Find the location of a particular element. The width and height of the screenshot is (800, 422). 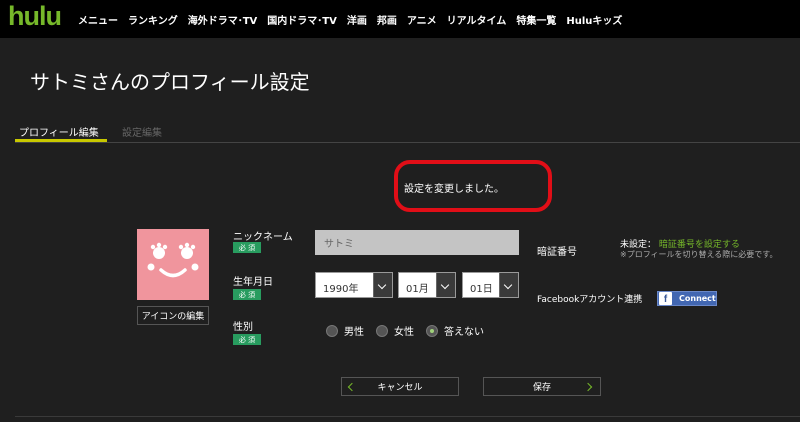

cancel-button: キャンセル is located at coordinates (400, 386).